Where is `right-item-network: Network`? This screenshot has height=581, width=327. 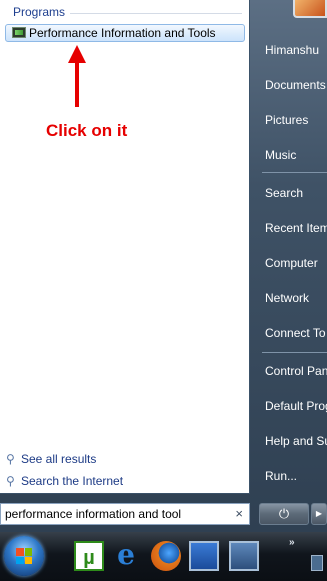 right-item-network: Network is located at coordinates (292, 298).